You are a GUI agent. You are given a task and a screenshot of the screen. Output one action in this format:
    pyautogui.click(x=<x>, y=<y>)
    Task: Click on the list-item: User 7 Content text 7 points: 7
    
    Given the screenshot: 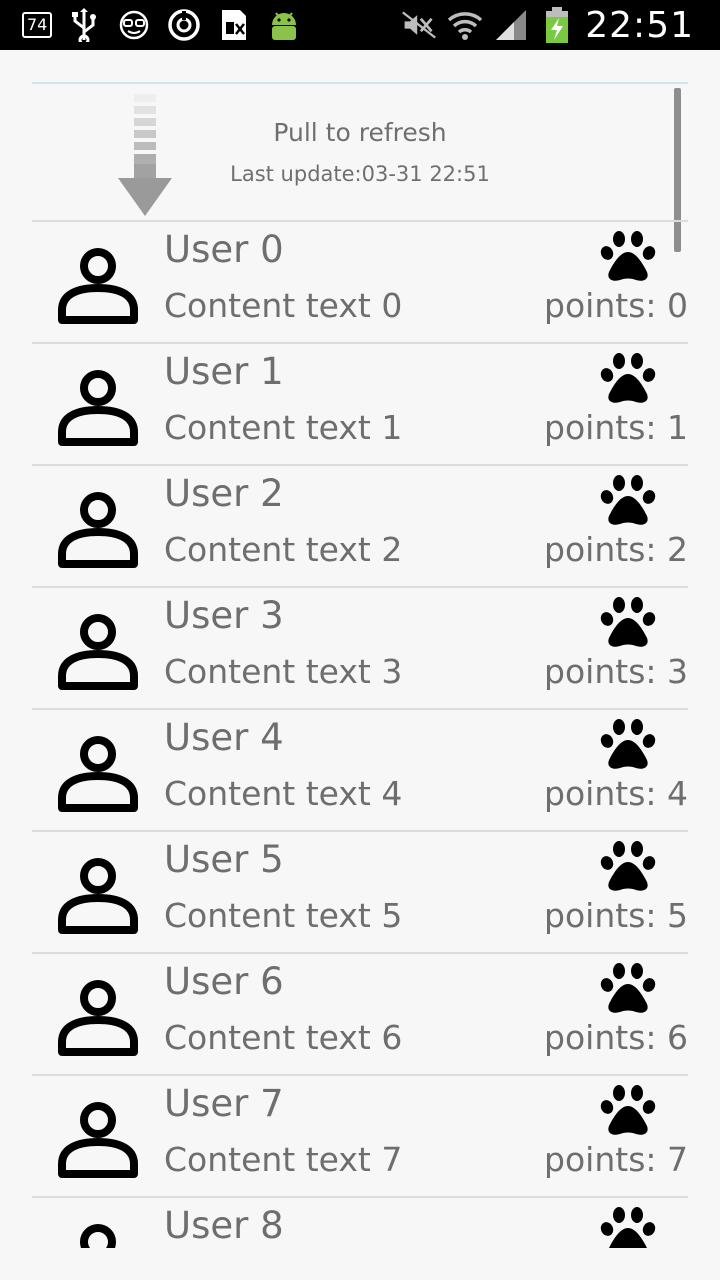 What is the action you would take?
    pyautogui.click(x=360, y=1135)
    